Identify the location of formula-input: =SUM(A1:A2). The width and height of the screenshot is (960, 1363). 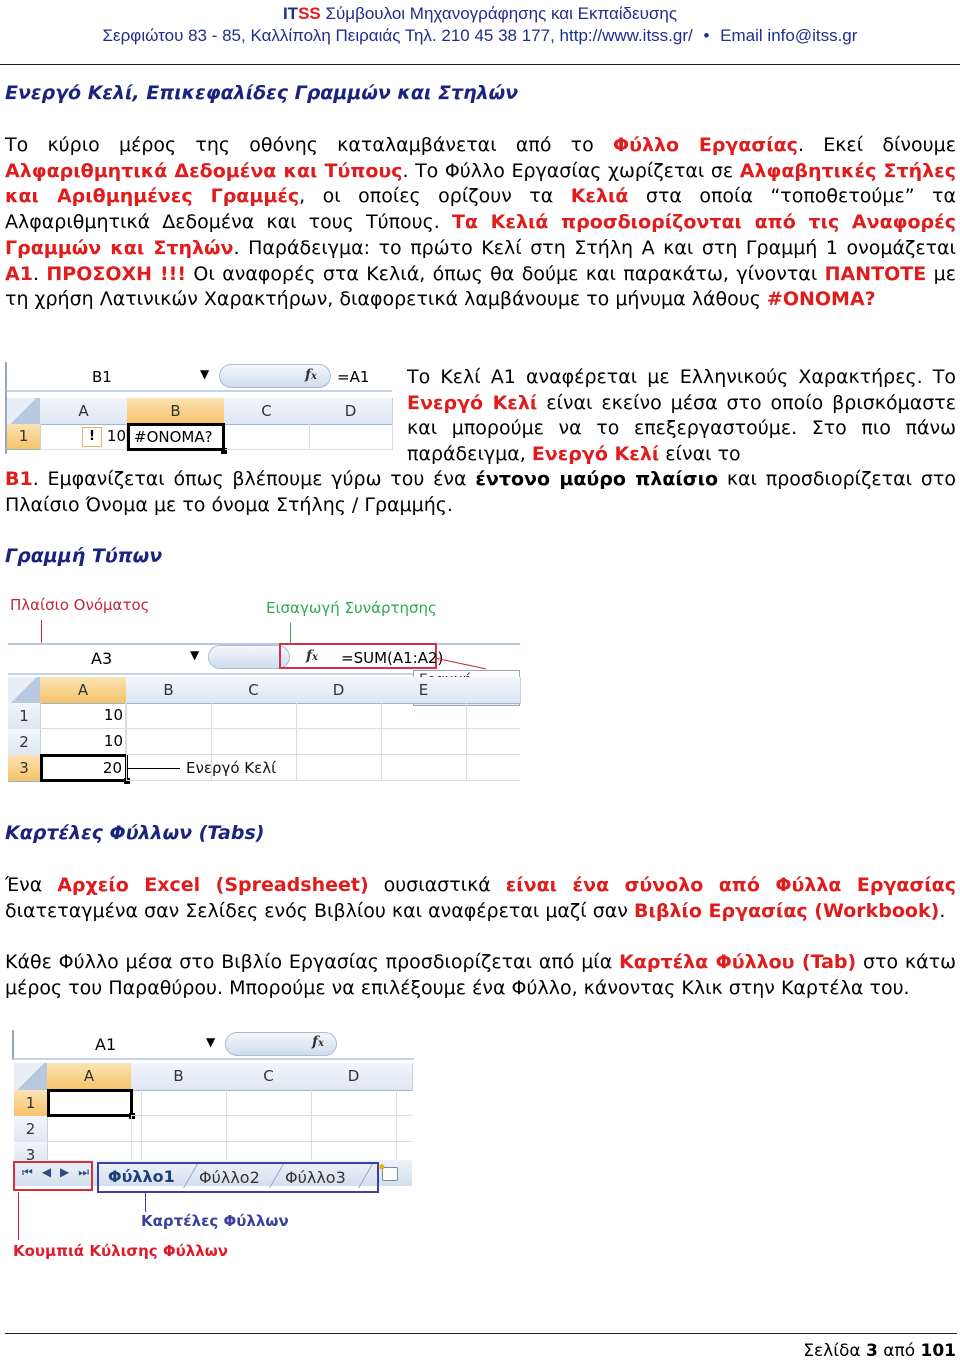
(392, 658).